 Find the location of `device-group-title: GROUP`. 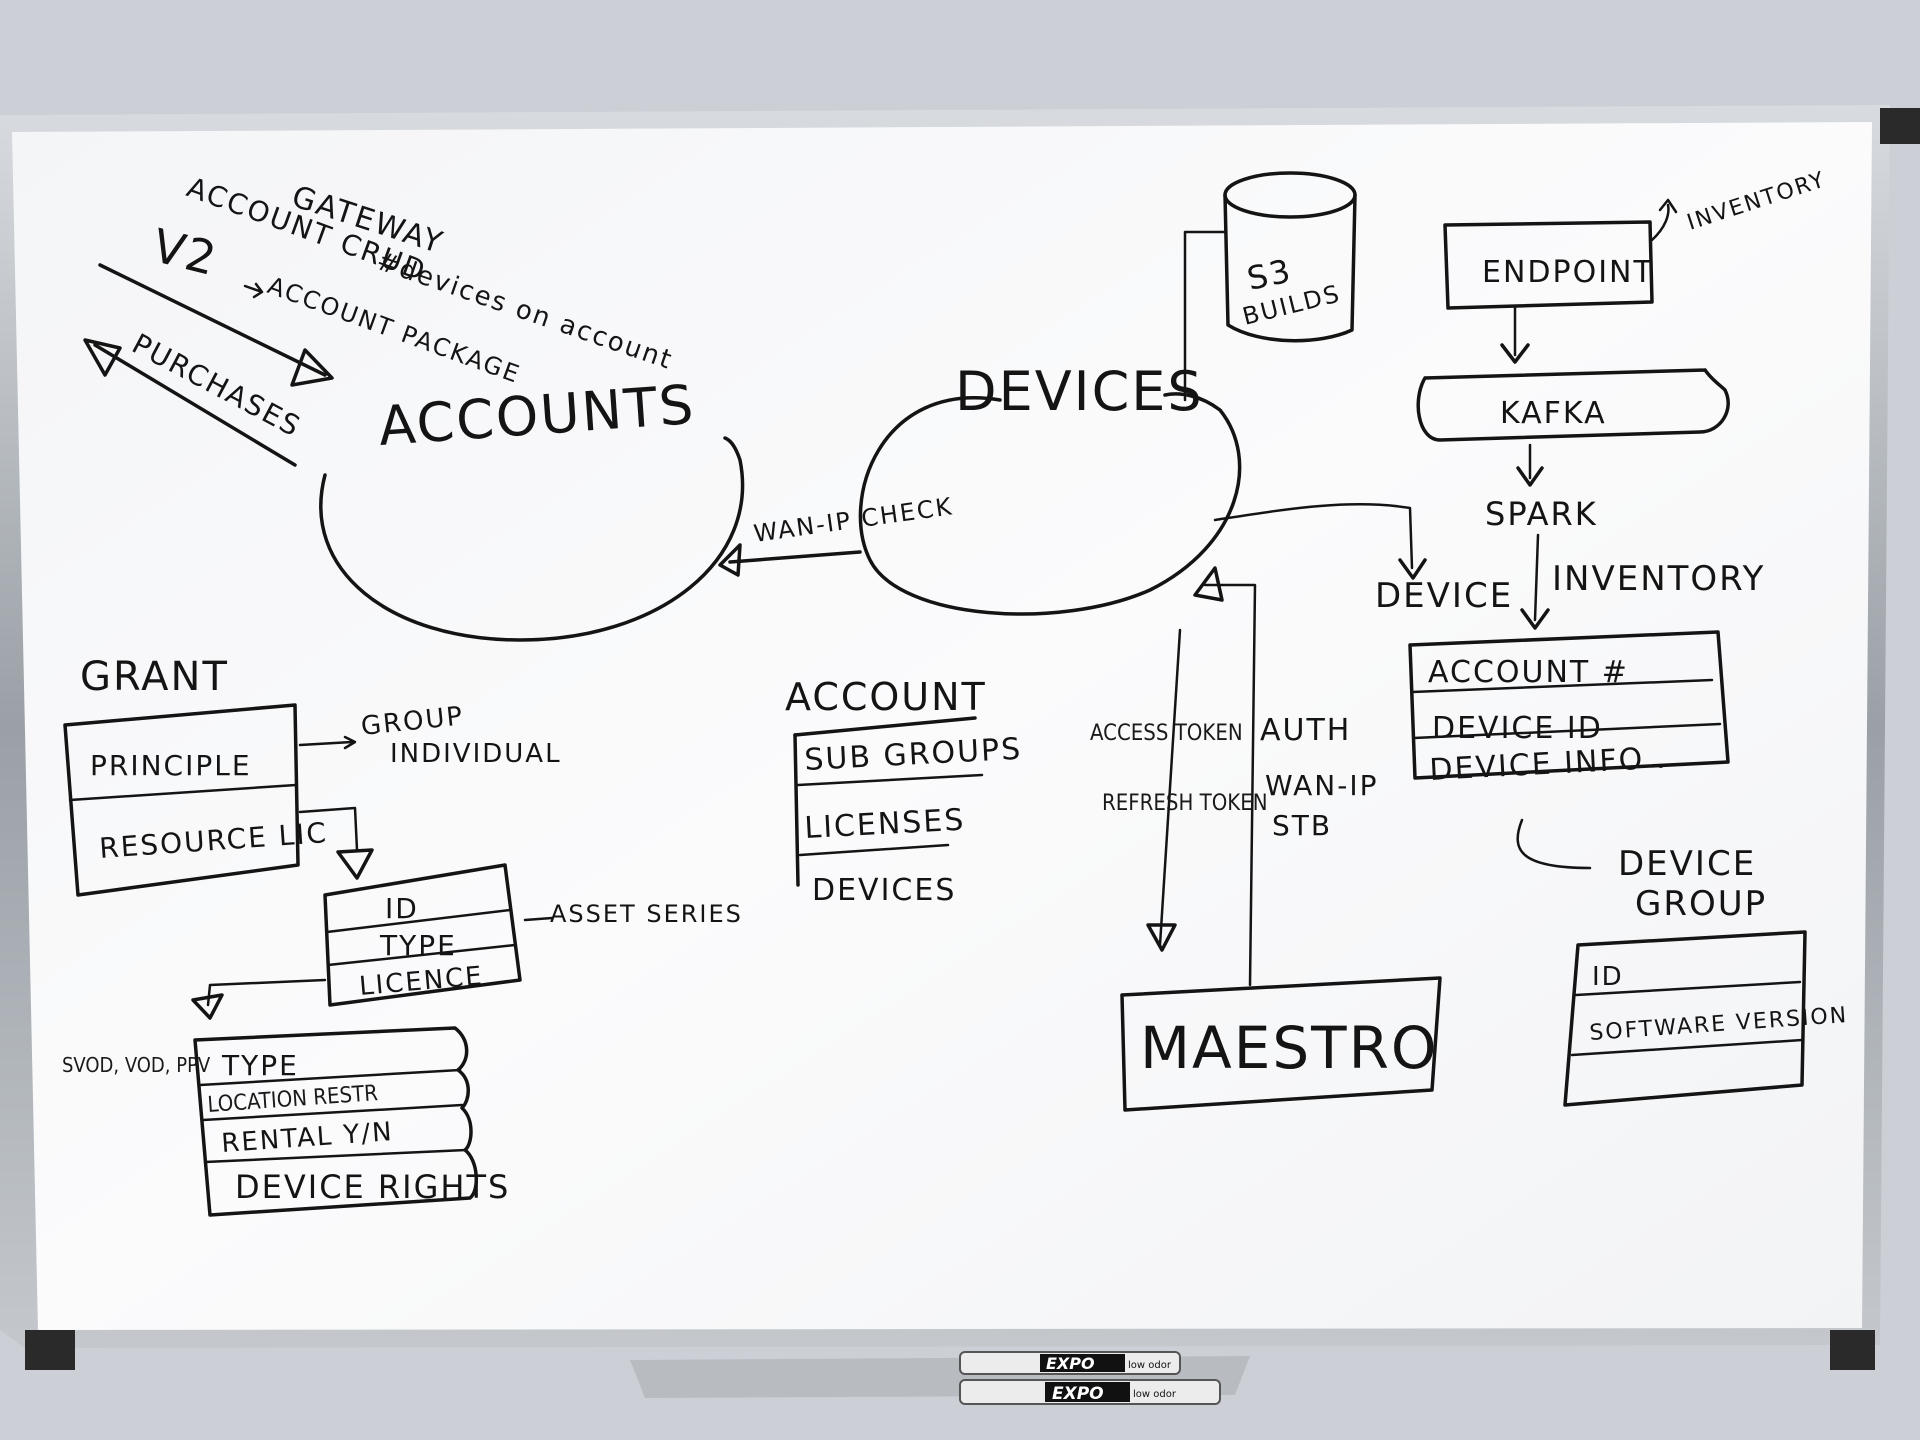

device-group-title: GROUP is located at coordinates (1701, 904).